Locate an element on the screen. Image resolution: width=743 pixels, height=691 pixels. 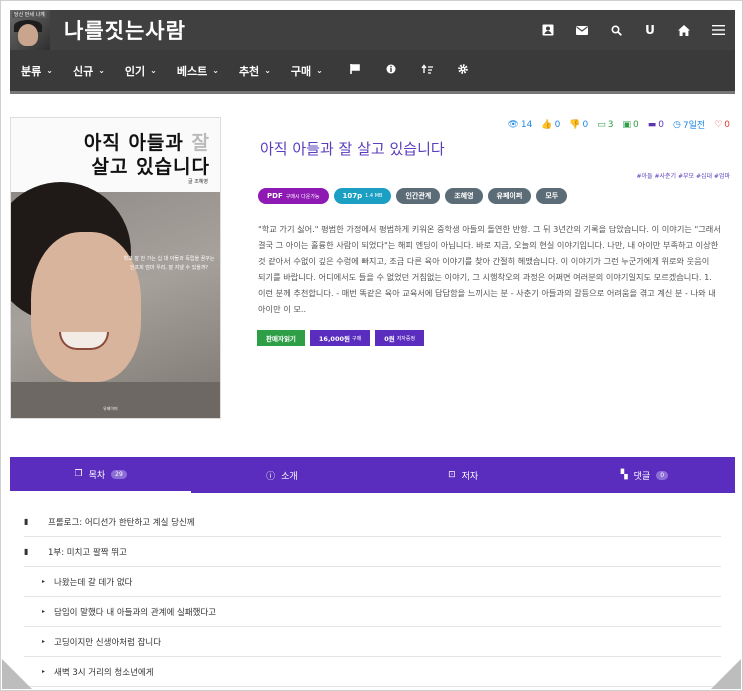
pdf-badge: PDF 구매시 다운가능 is located at coordinates (293, 196).